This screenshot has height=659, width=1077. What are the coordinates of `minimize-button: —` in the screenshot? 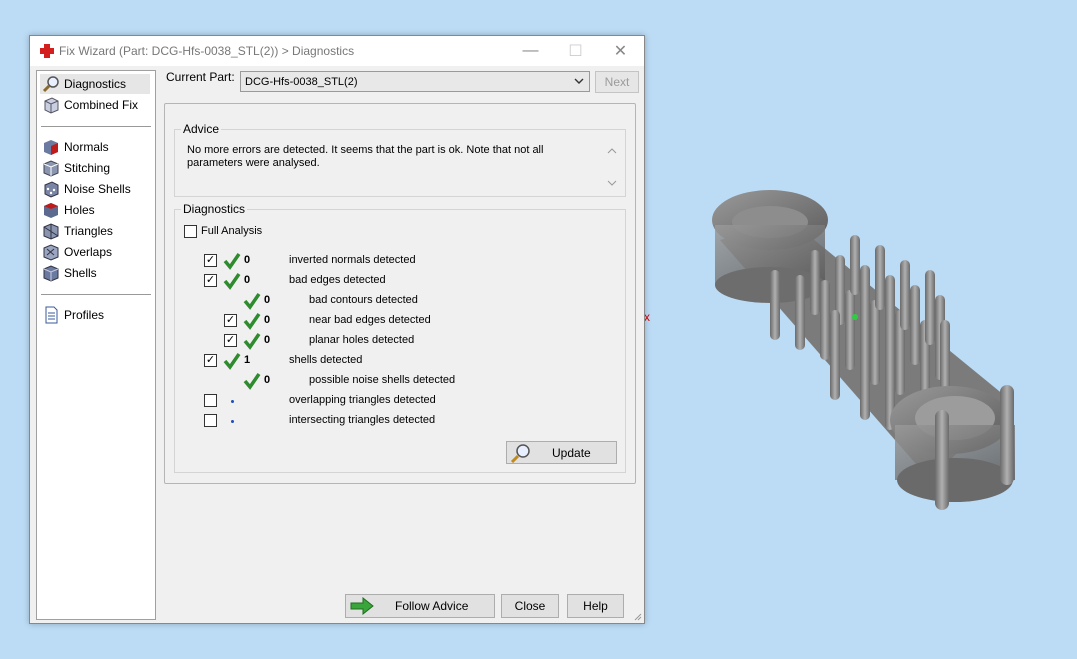 It's located at (530, 51).